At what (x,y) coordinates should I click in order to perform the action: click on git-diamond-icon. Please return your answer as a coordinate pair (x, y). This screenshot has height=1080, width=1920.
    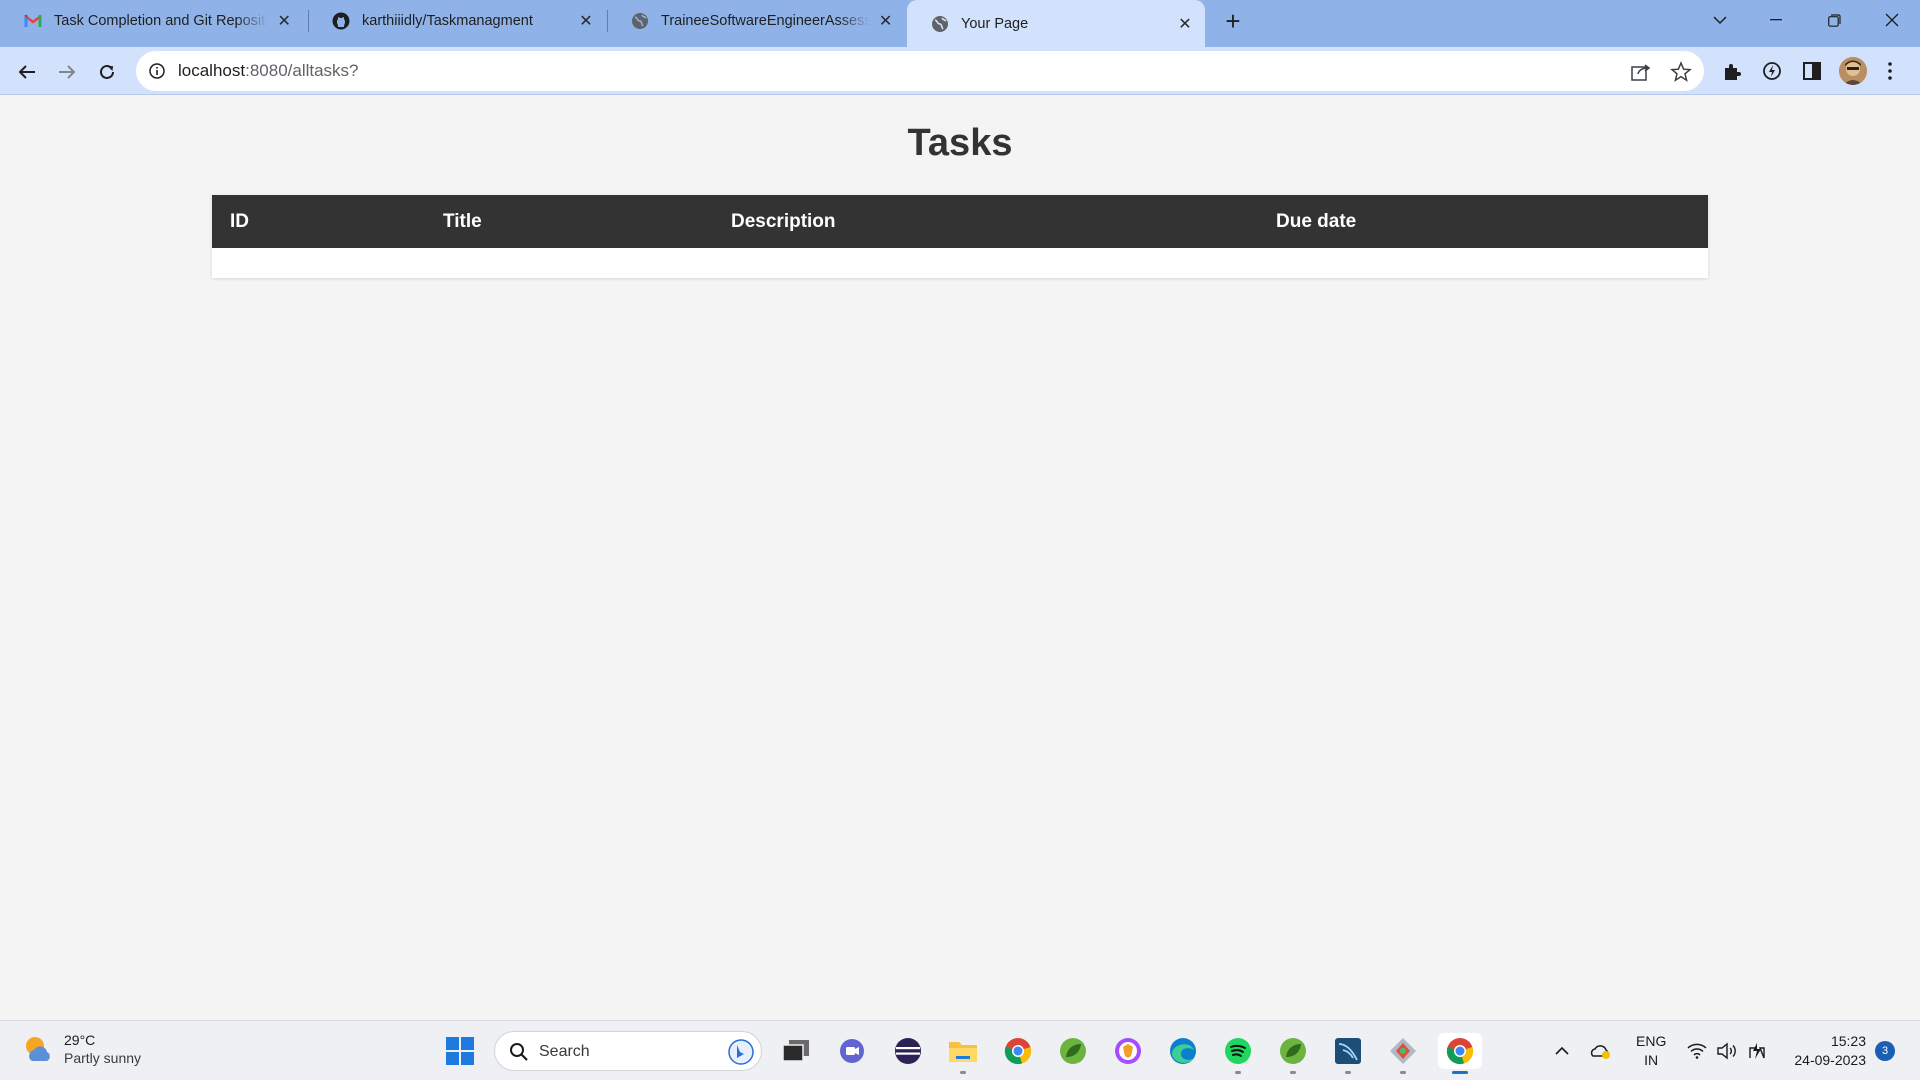
    Looking at the image, I should click on (1403, 1051).